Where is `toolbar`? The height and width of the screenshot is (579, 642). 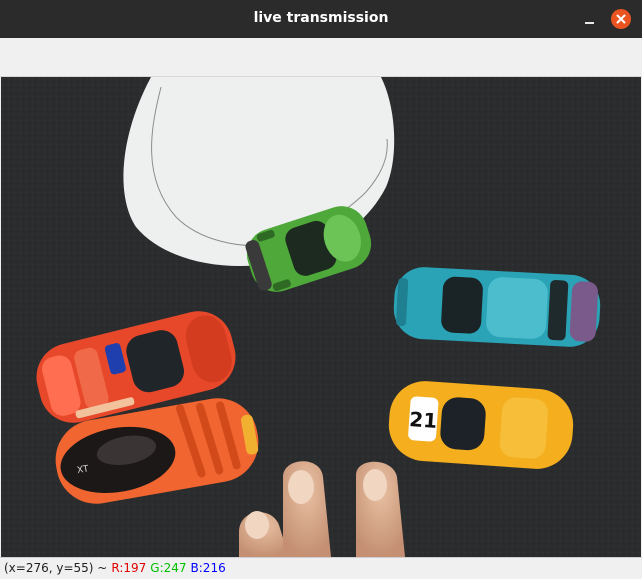
toolbar is located at coordinates (321, 57).